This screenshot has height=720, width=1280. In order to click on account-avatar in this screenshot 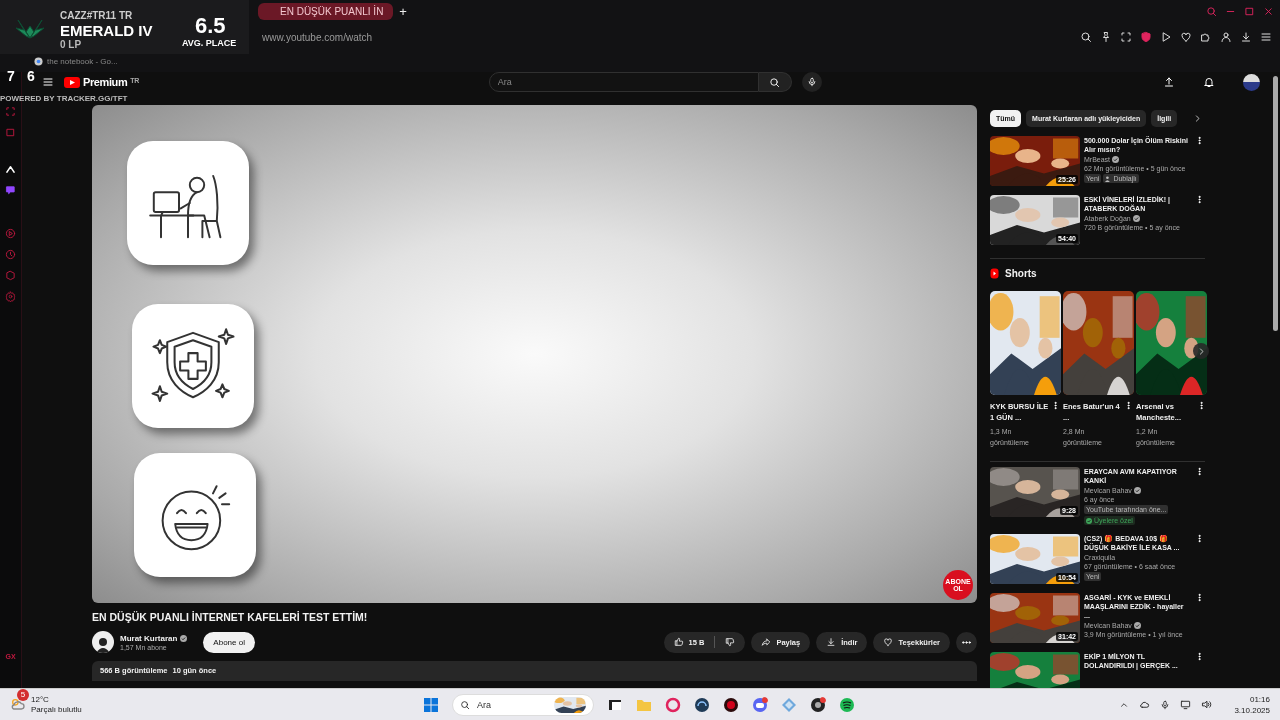, I will do `click(1251, 82)`.